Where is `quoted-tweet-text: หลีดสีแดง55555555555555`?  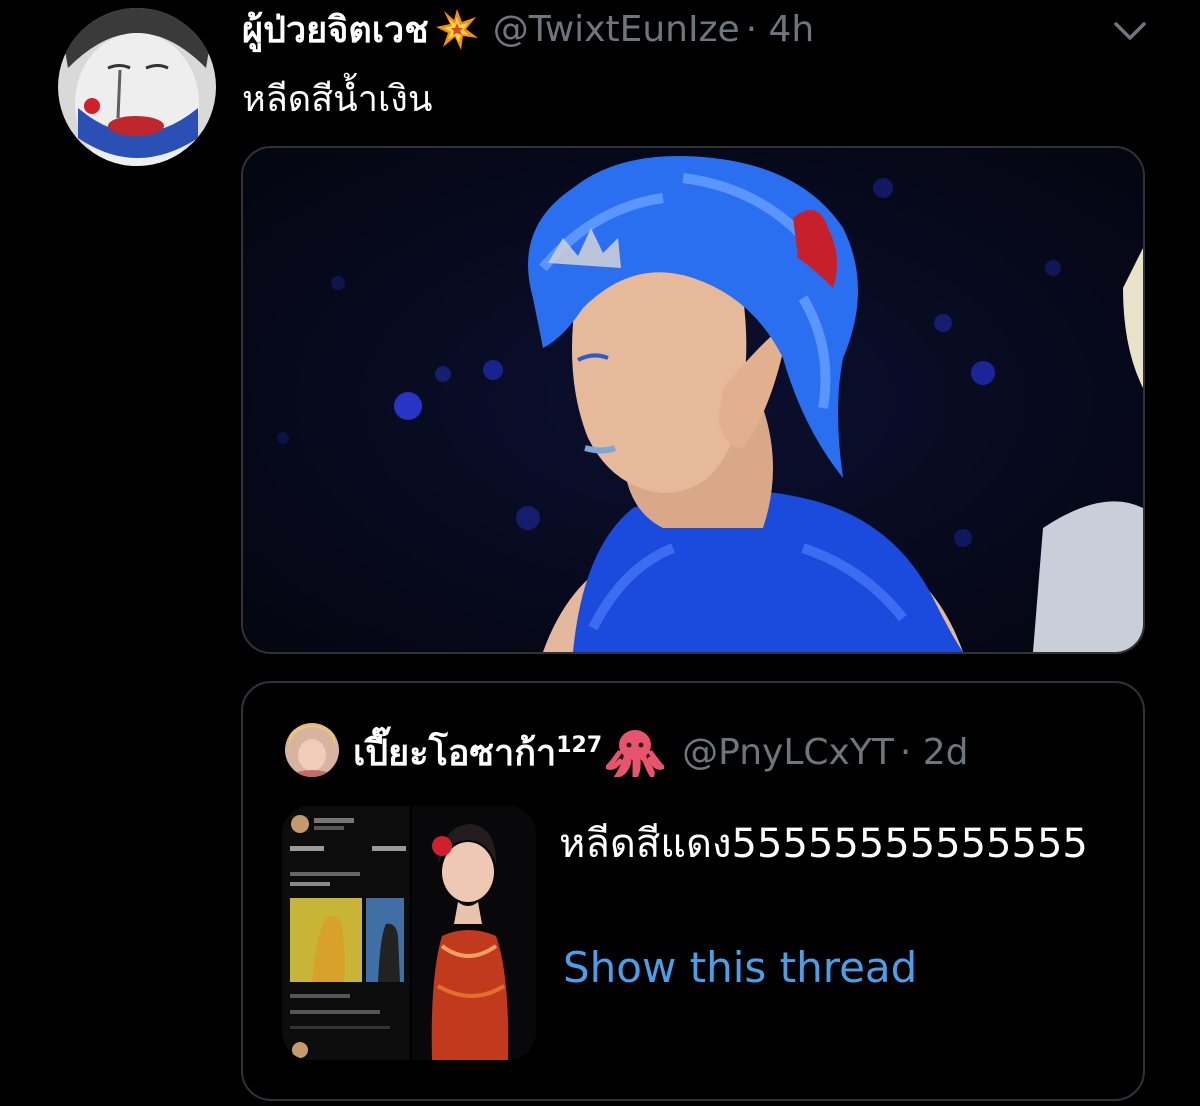 quoted-tweet-text: หลีดสีแดง55555555555555 is located at coordinates (823, 844).